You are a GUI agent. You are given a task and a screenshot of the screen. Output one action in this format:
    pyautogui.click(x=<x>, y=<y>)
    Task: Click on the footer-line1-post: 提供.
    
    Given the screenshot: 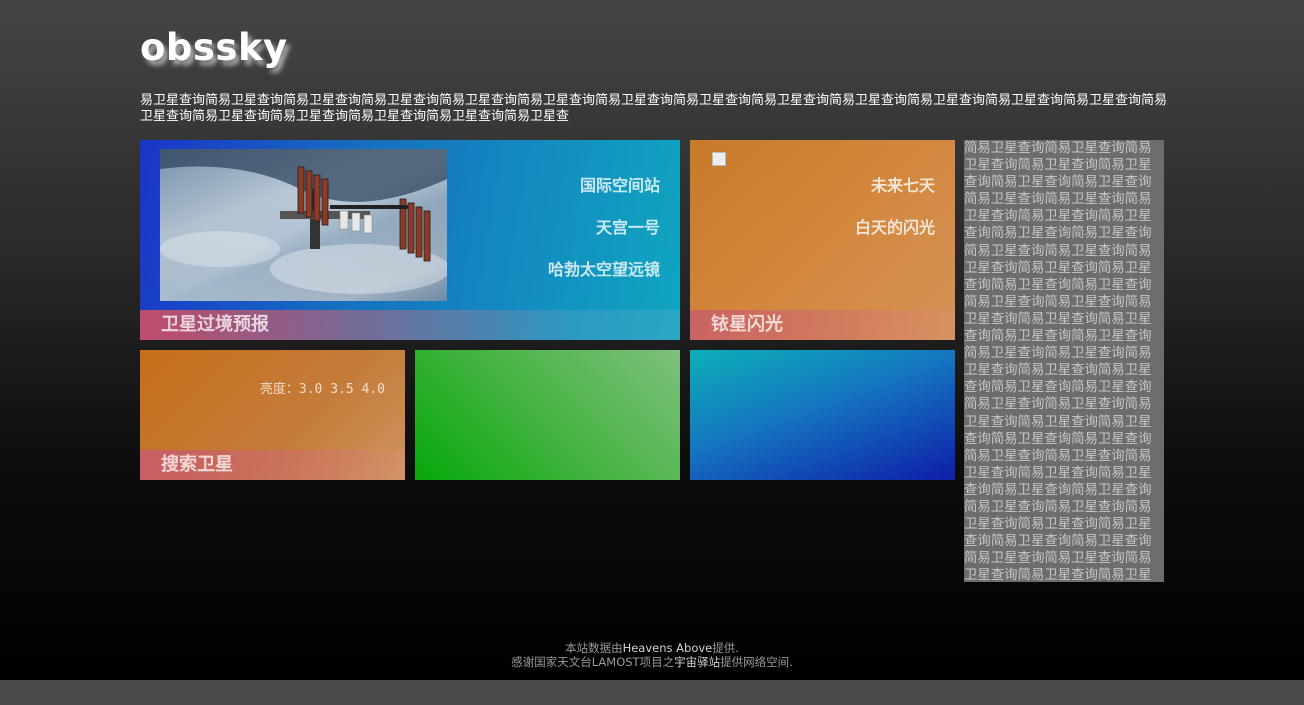 What is the action you would take?
    pyautogui.click(x=725, y=648)
    